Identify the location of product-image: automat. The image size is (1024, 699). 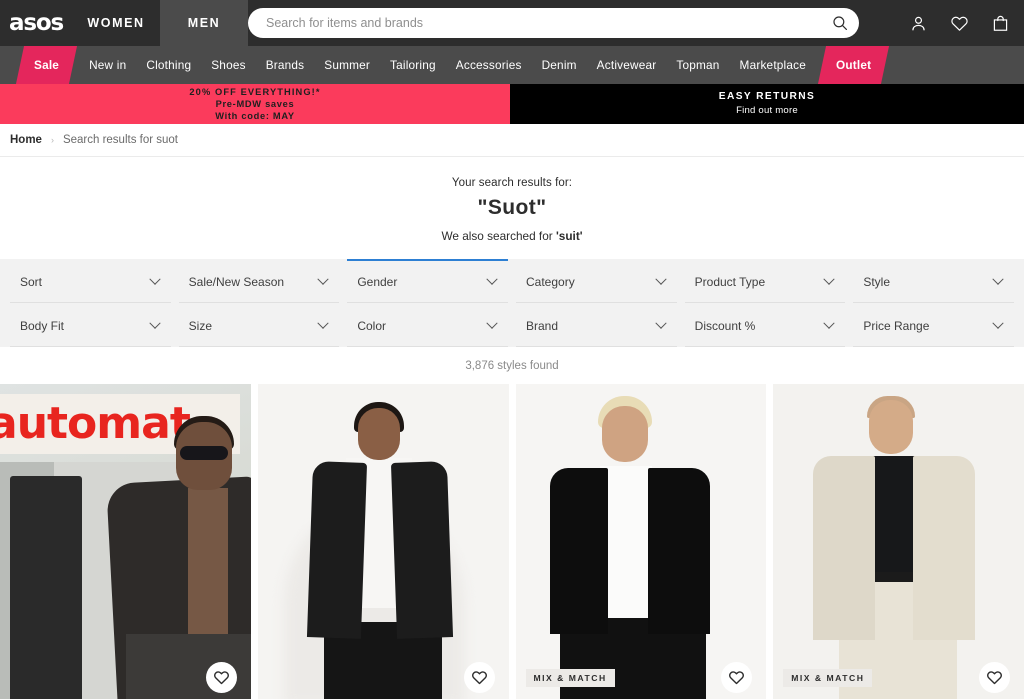
(125, 541).